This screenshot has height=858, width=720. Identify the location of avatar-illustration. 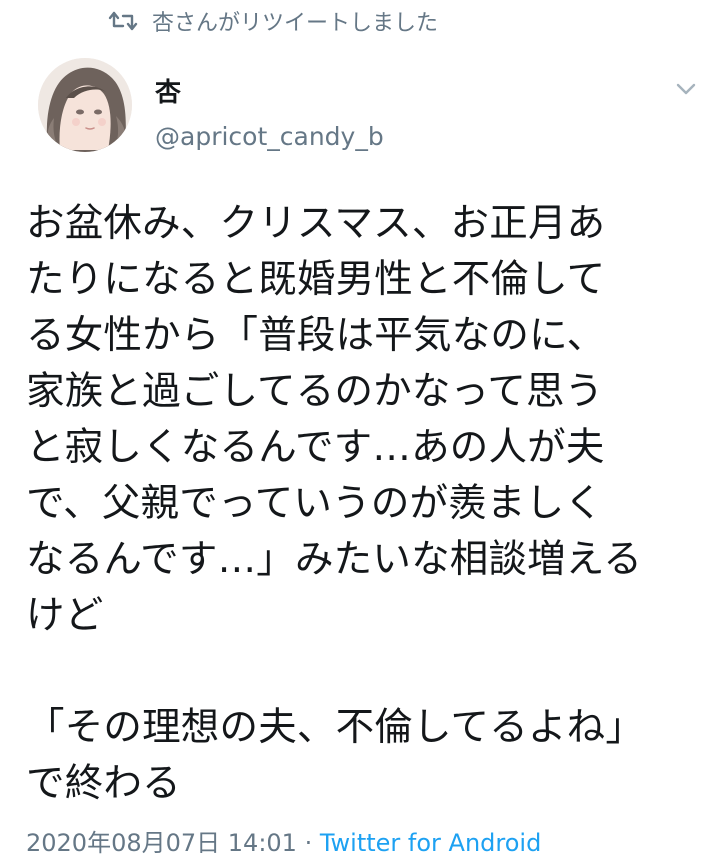
(85, 105).